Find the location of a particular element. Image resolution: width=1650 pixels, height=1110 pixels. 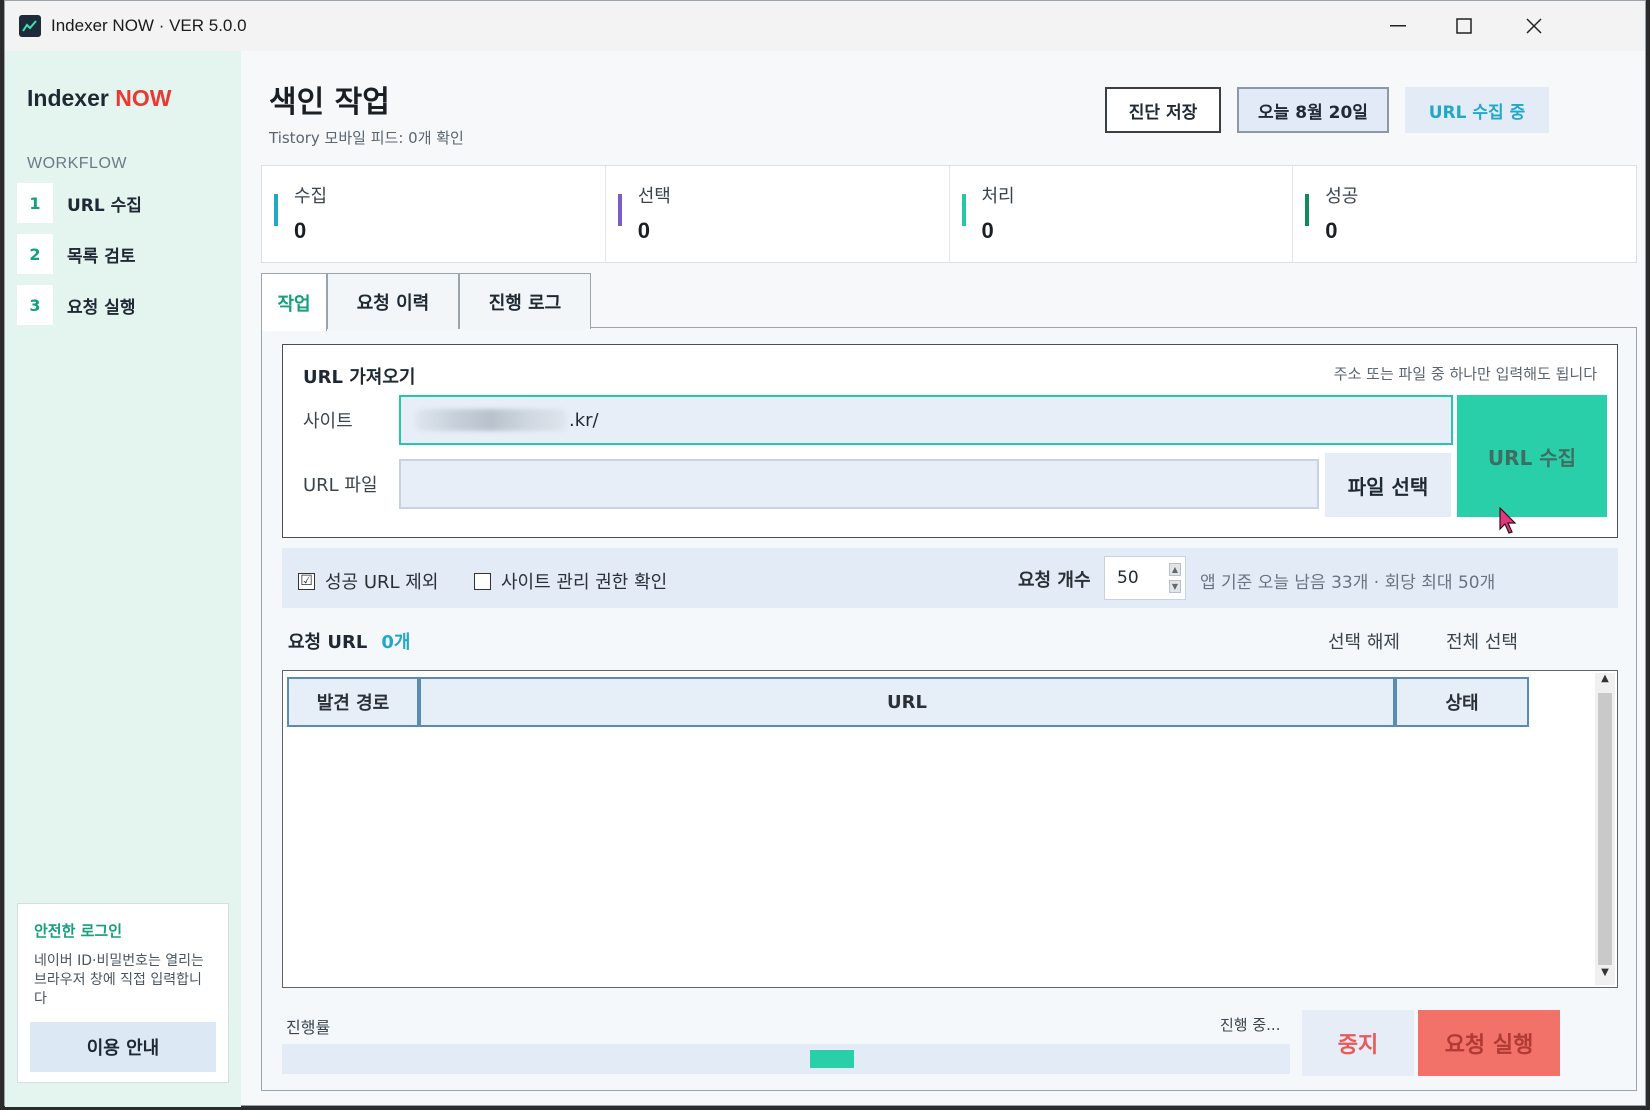

stat-label: 수집 is located at coordinates (311, 196).